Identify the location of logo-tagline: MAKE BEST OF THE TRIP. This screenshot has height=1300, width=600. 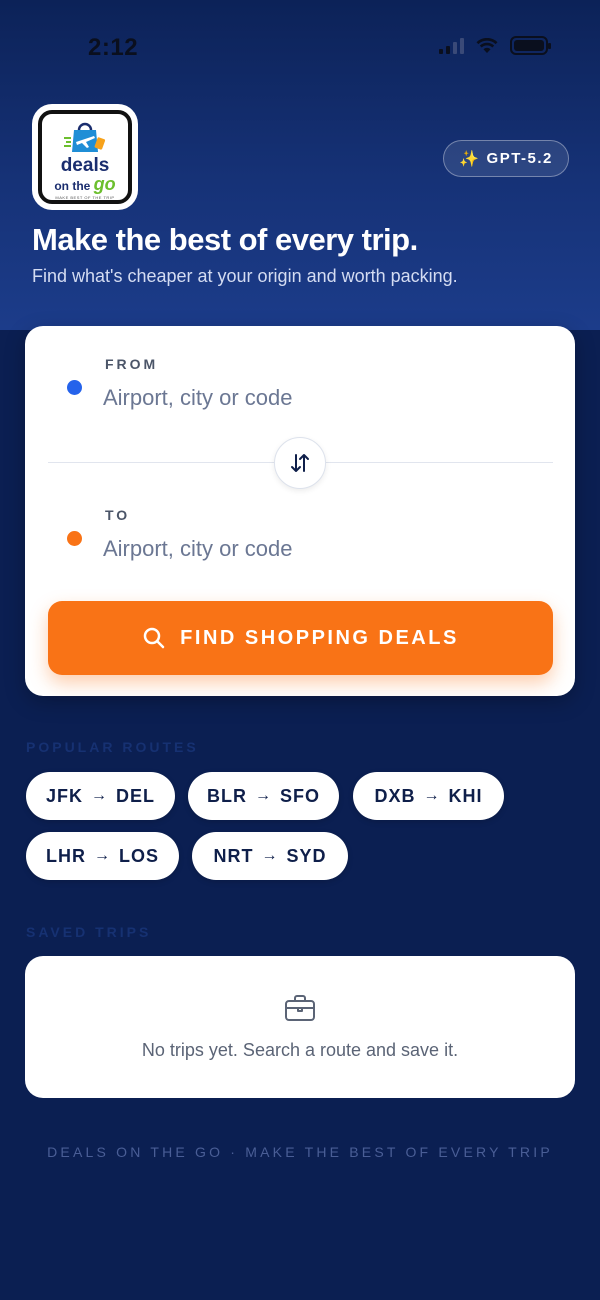
(85, 197).